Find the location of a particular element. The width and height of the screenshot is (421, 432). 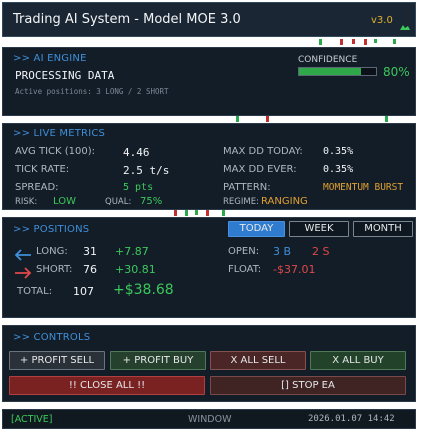

avg-tick-label: AVG TICK (100): is located at coordinates (55, 151).